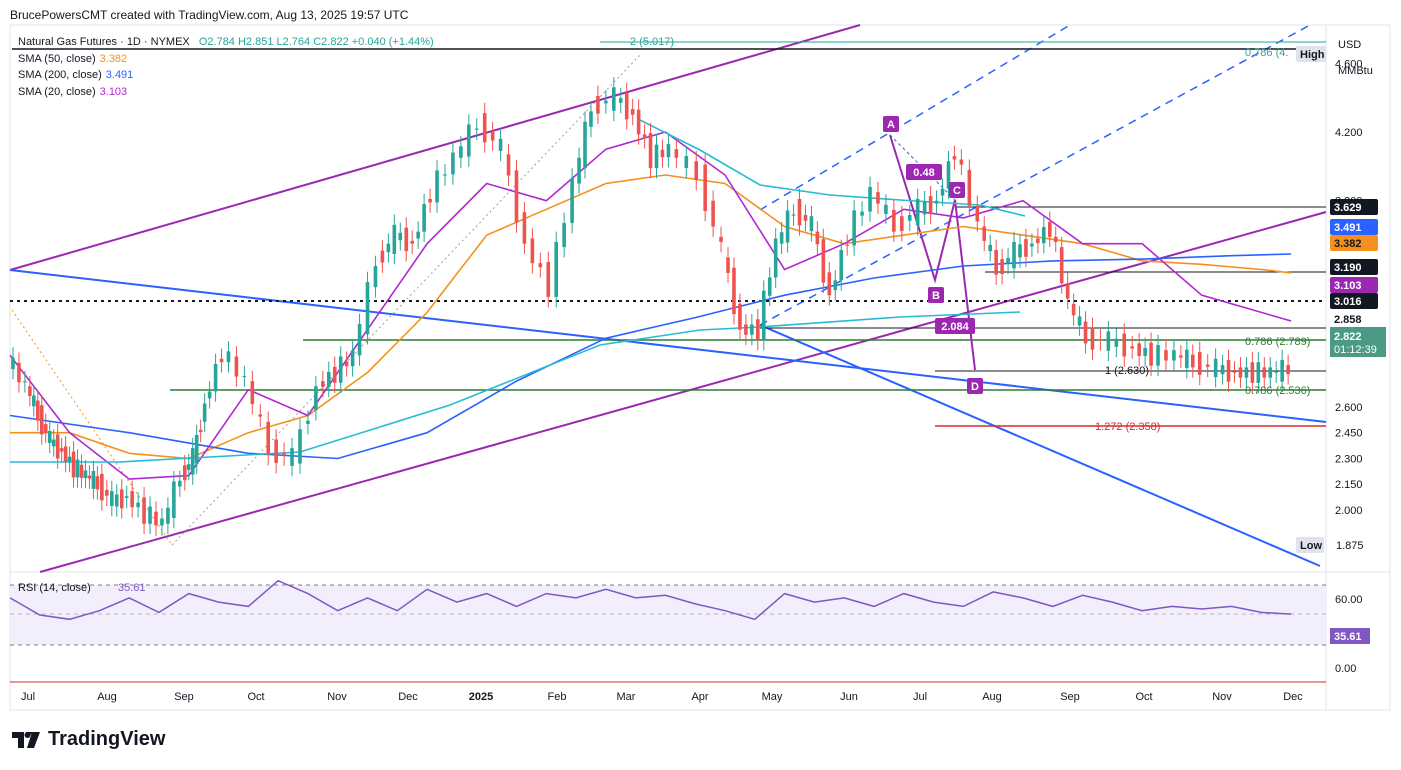 This screenshot has height=770, width=1401. I want to click on price-tag-3382: 3.382, so click(1348, 244).